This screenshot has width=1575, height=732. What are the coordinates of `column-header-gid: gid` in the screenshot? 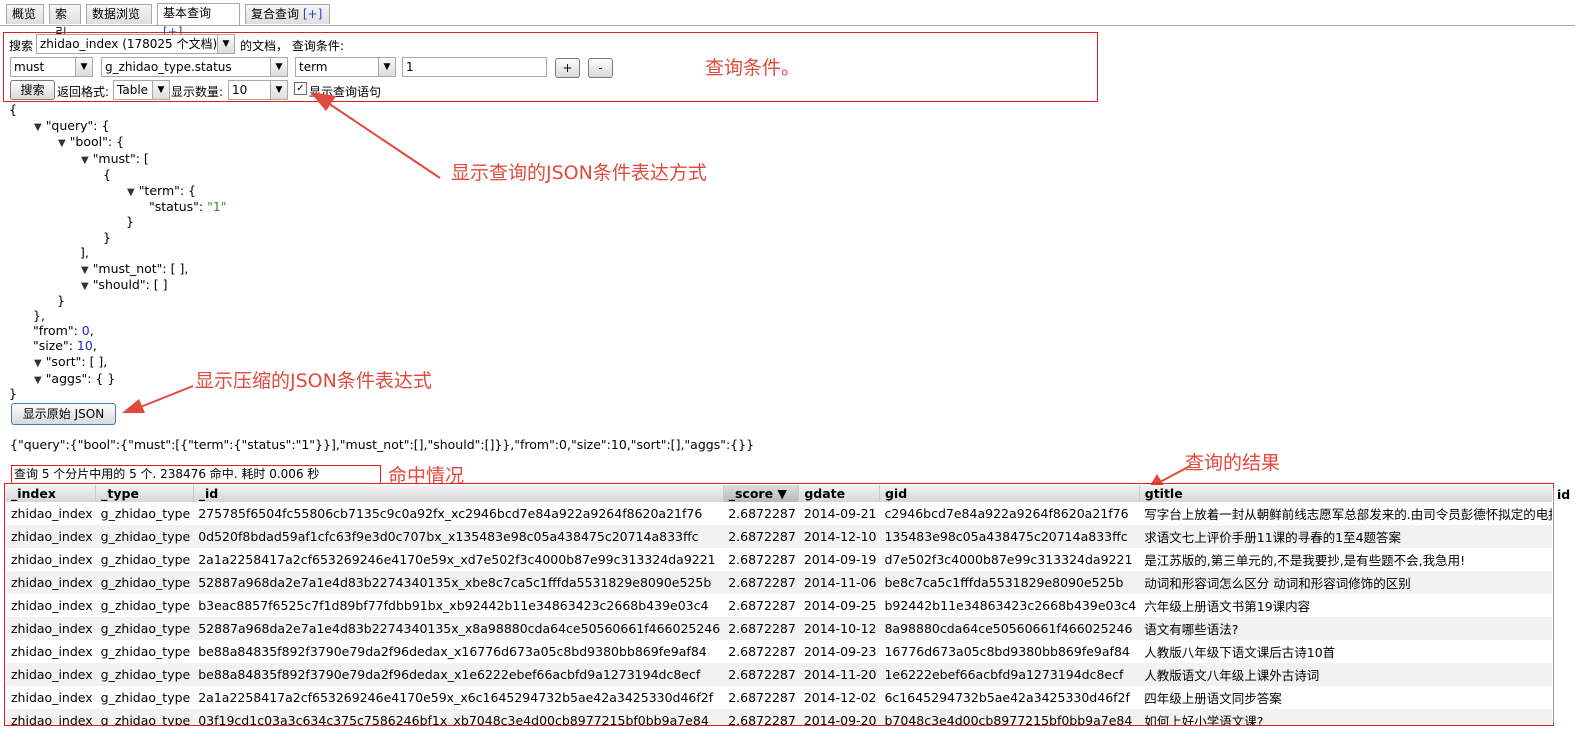 It's located at (1009, 493).